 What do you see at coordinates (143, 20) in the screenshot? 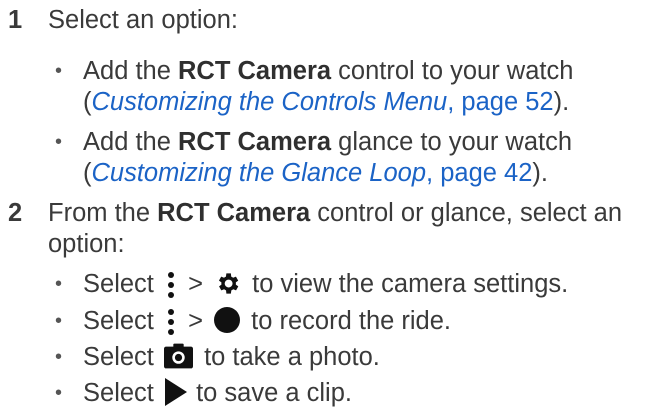
I see `step-text: Select an option:` at bounding box center [143, 20].